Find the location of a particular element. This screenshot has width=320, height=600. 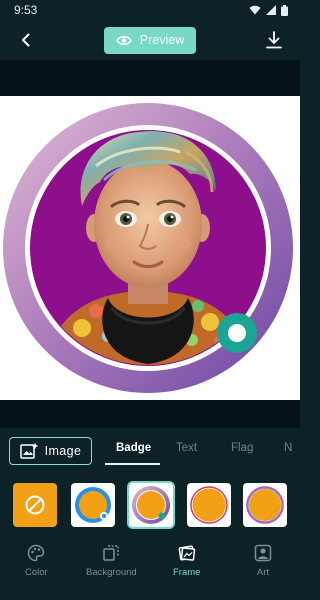

frame-preview-thin-ring is located at coordinates (209, 505).